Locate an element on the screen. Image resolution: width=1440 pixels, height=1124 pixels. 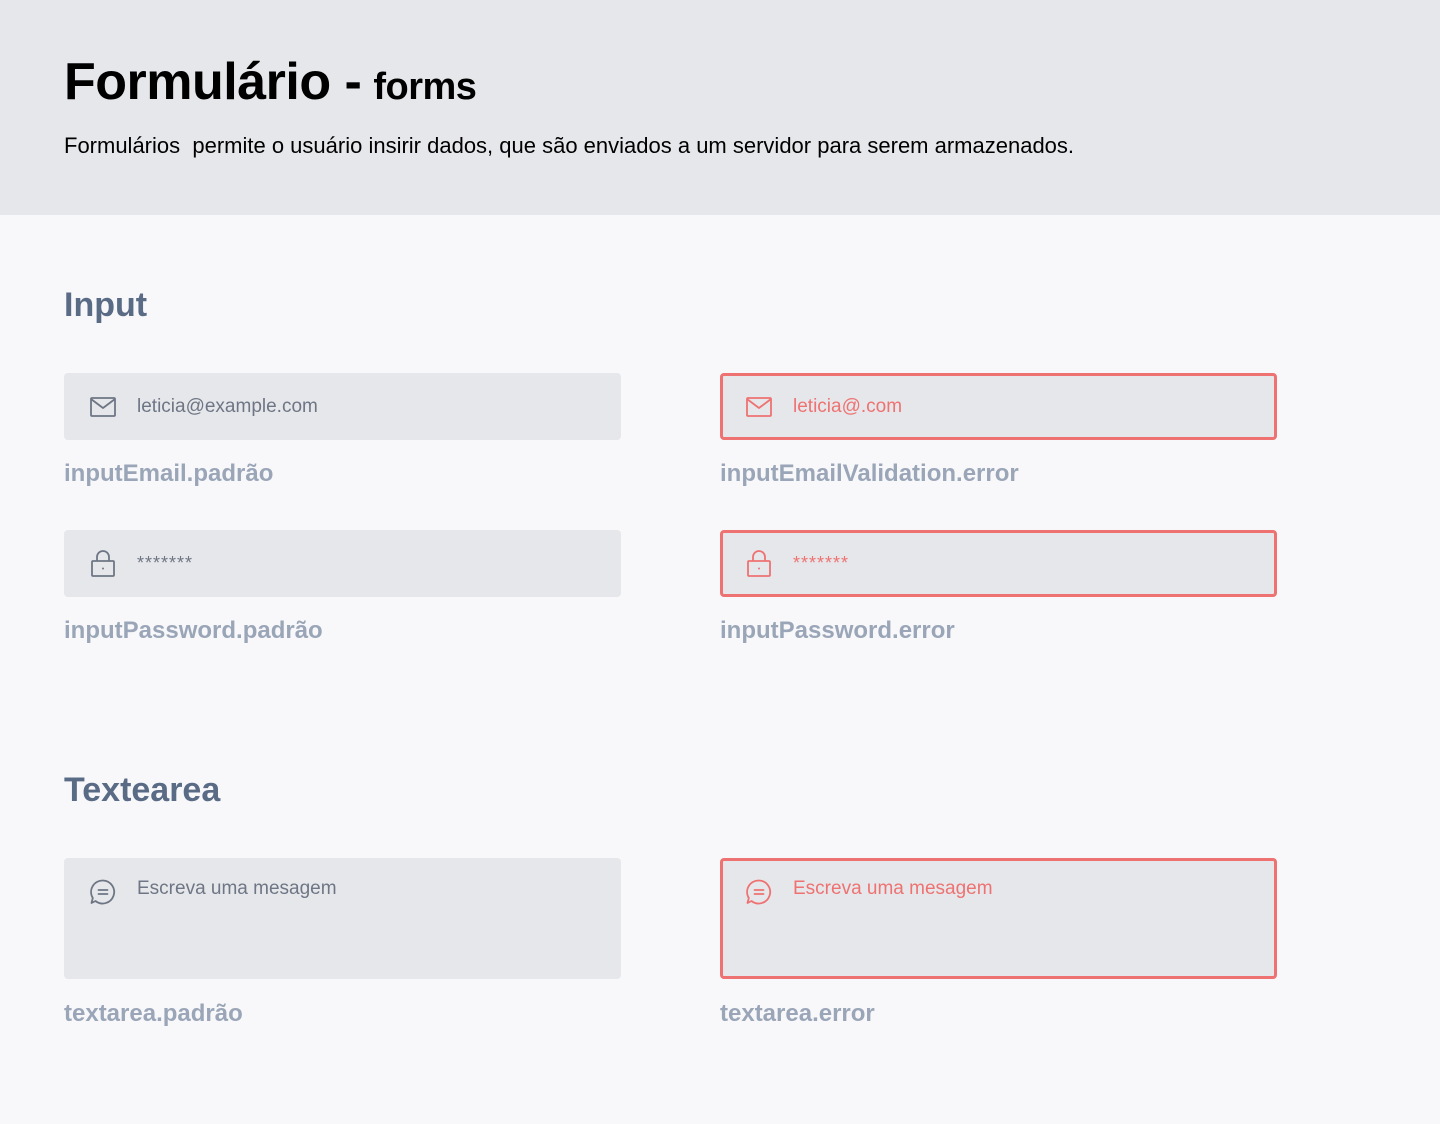
email-error-value: leticia@.com is located at coordinates (848, 406).